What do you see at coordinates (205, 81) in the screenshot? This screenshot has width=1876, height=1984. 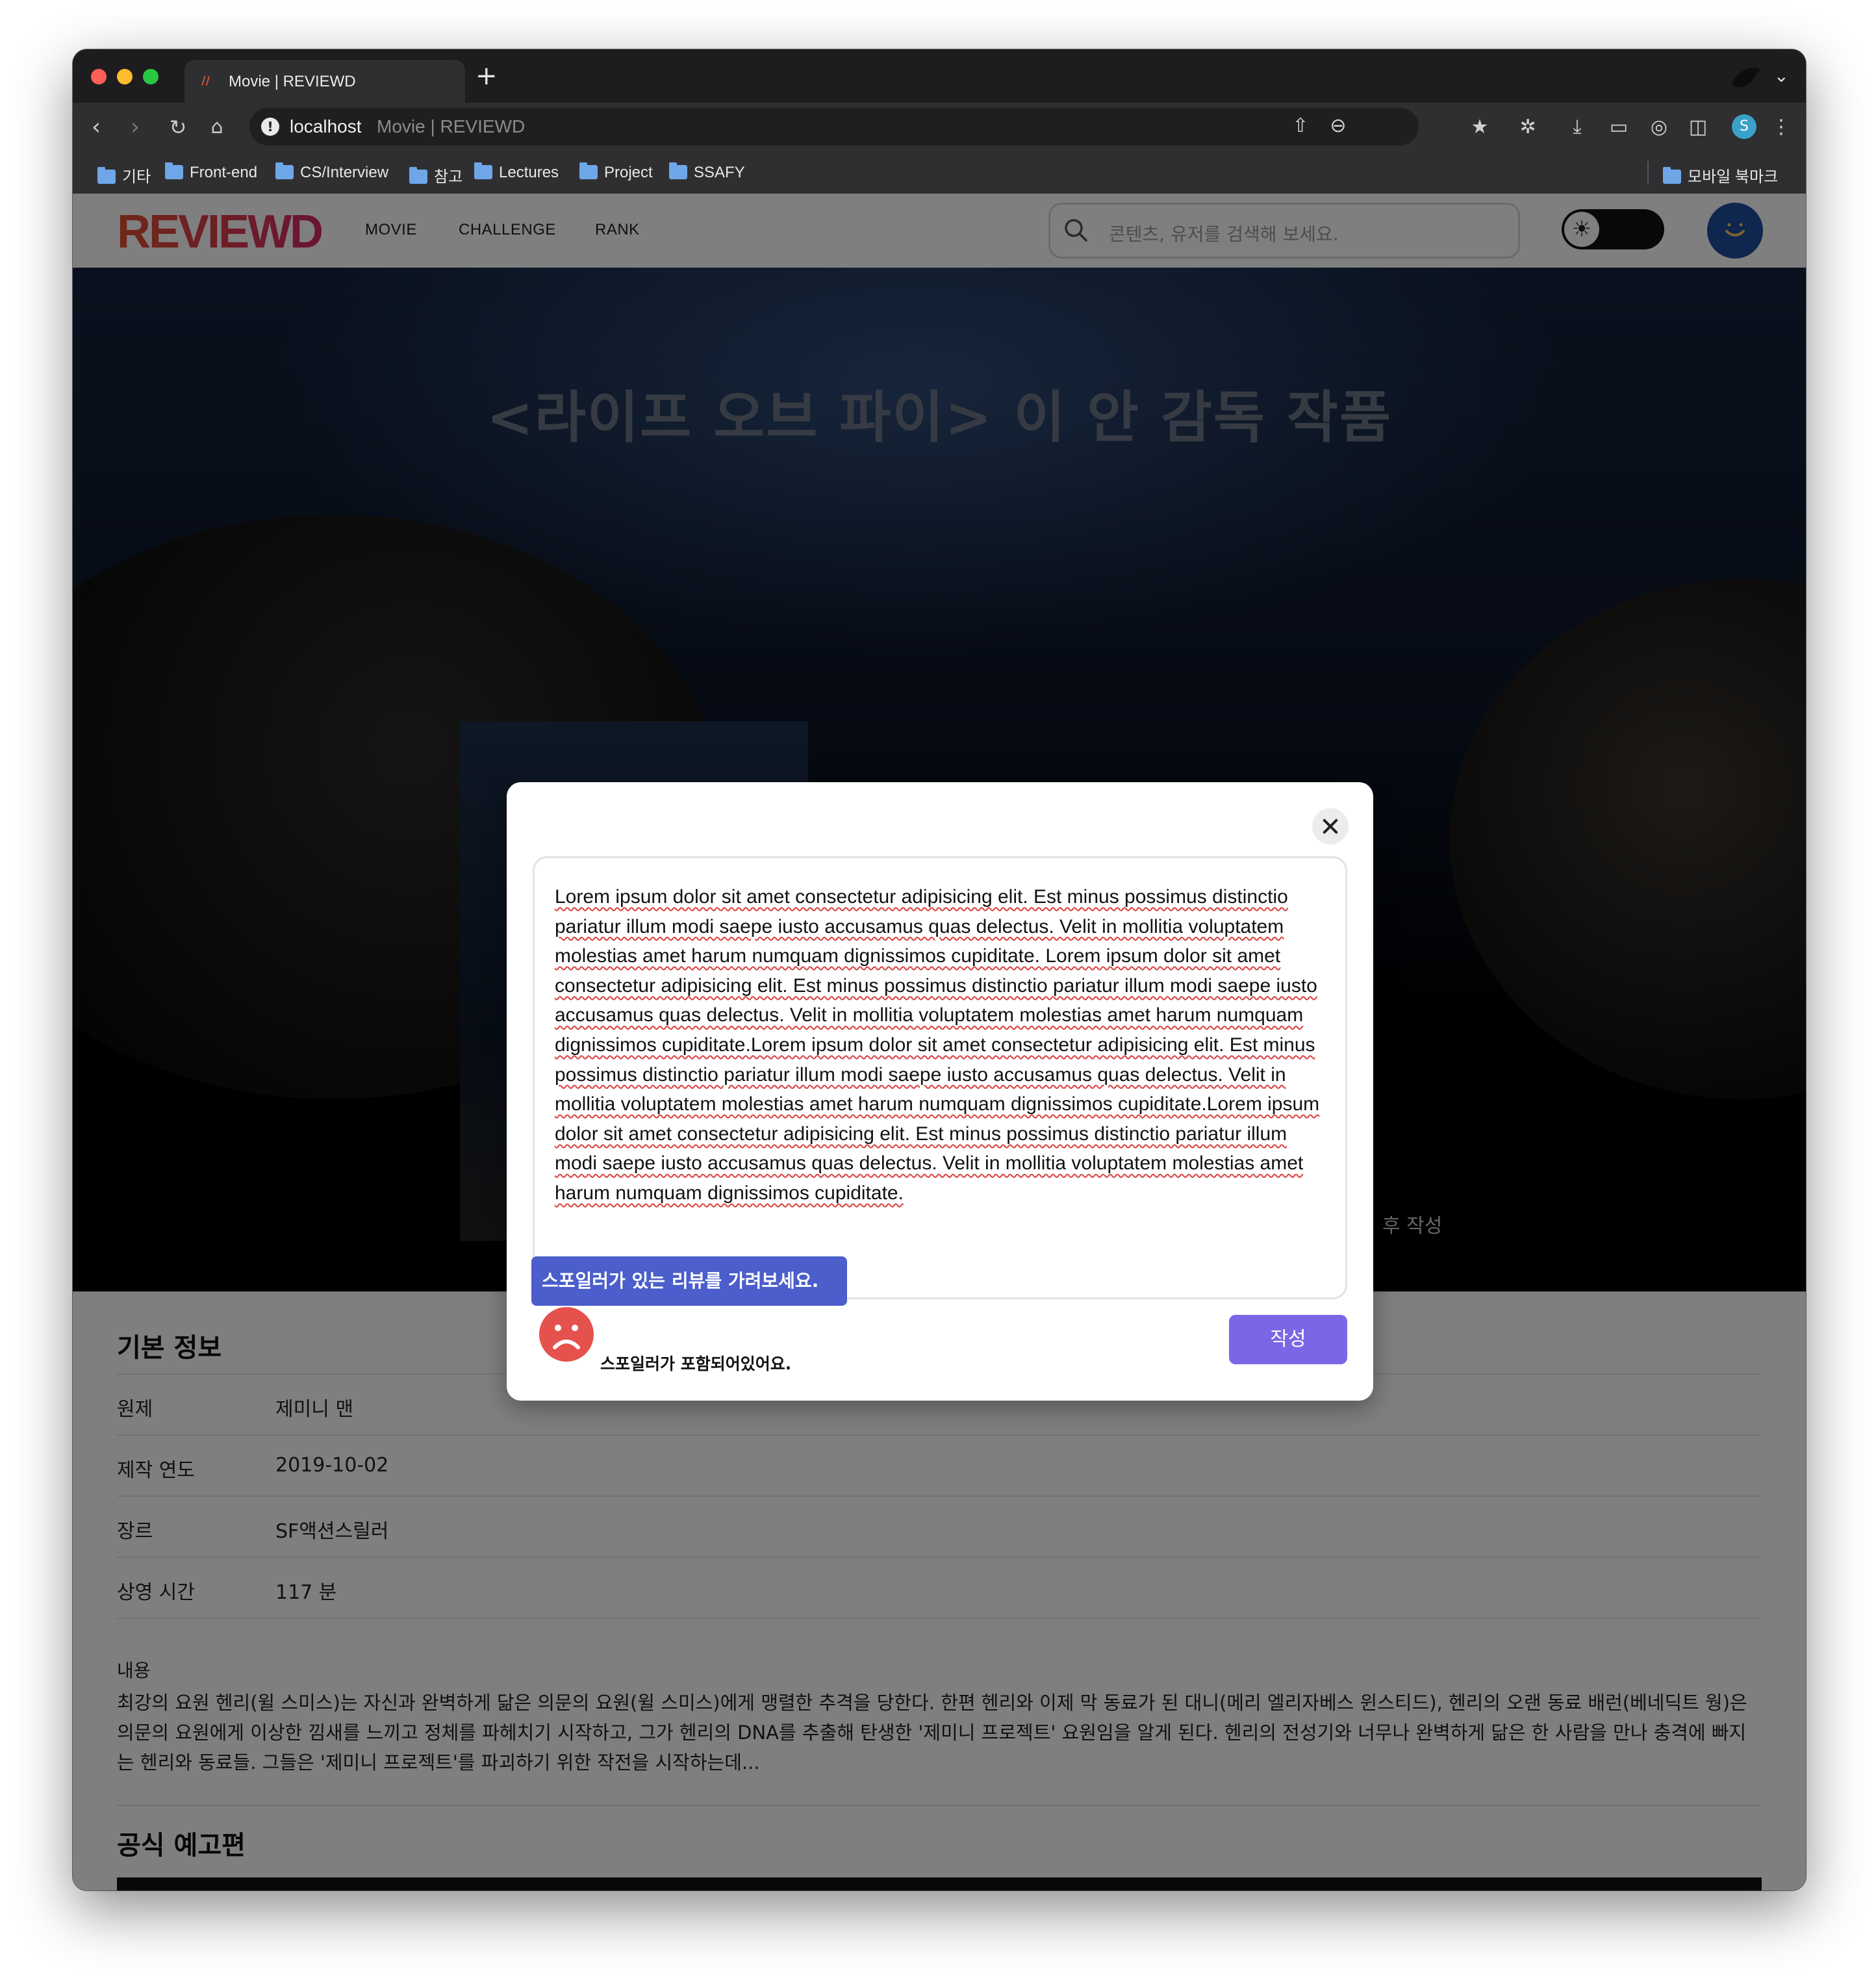 I see `favicon-icon: //` at bounding box center [205, 81].